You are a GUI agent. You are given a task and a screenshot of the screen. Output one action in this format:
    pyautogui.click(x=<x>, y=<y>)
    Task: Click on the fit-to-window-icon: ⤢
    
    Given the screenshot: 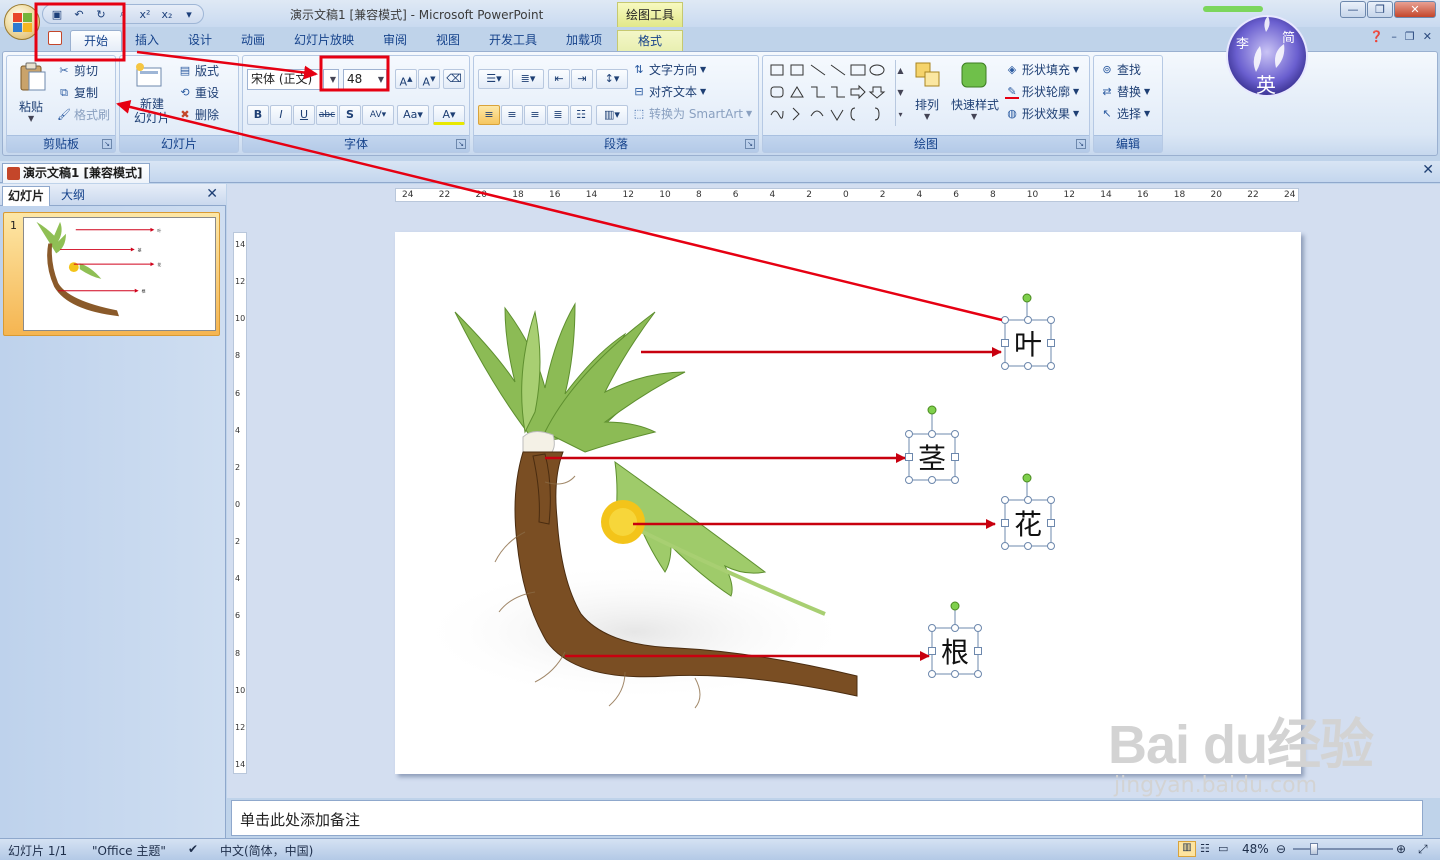 What is the action you would take?
    pyautogui.click(x=1423, y=849)
    